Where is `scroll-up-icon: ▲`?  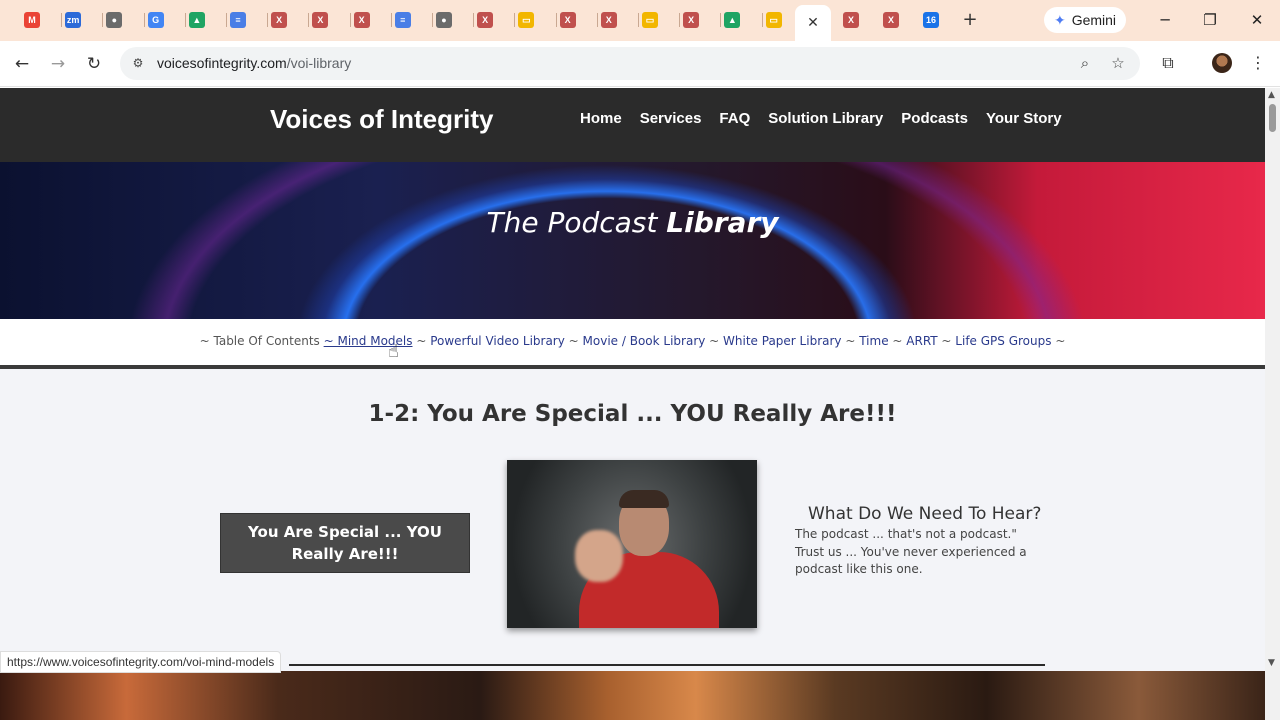 scroll-up-icon: ▲ is located at coordinates (1271, 95).